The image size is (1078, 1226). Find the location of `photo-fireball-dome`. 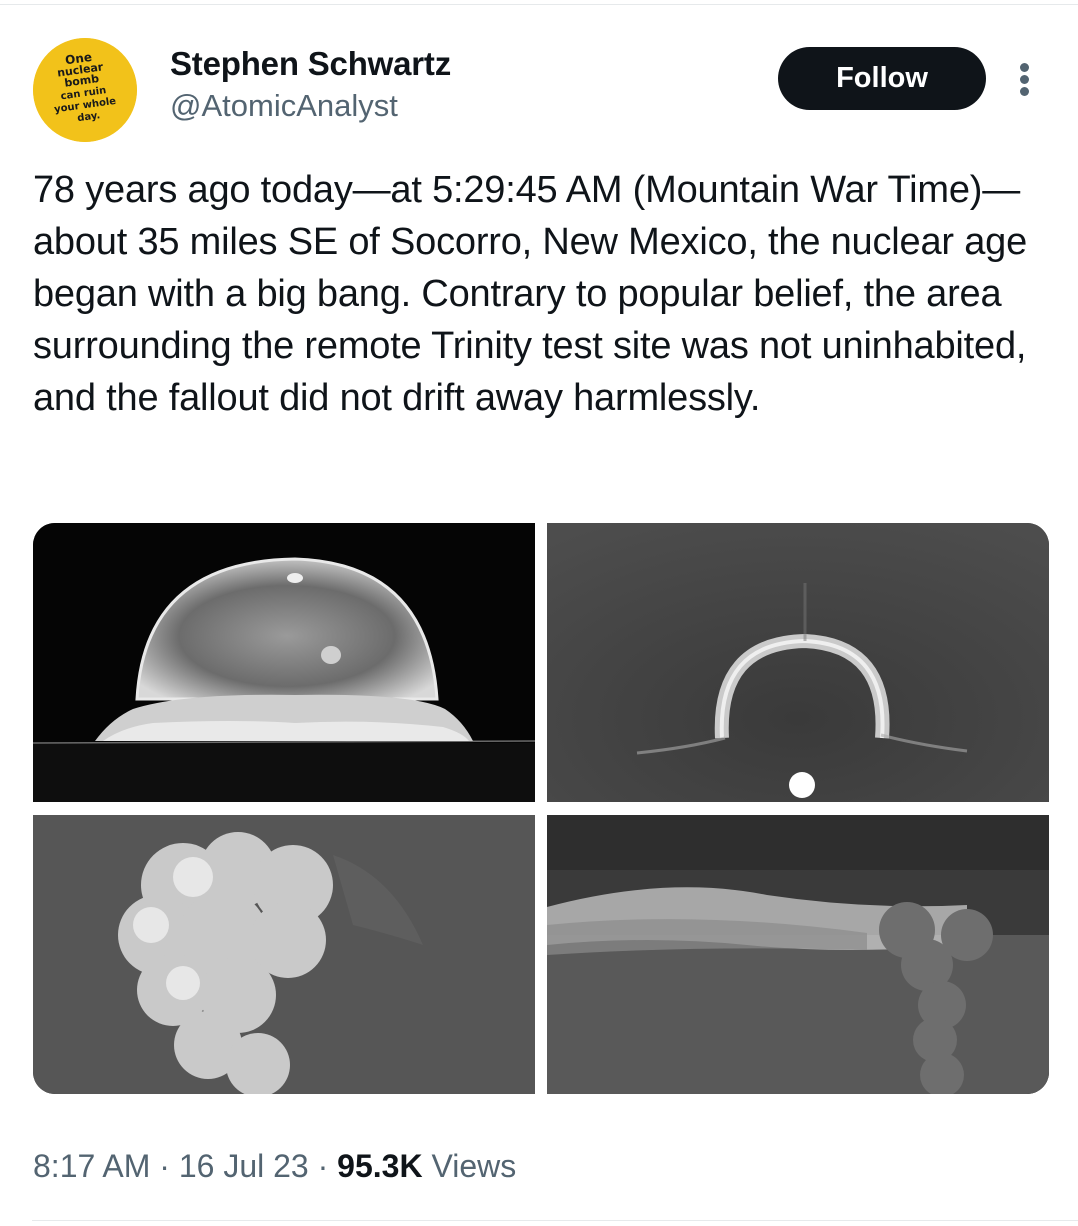

photo-fireball-dome is located at coordinates (284, 662).